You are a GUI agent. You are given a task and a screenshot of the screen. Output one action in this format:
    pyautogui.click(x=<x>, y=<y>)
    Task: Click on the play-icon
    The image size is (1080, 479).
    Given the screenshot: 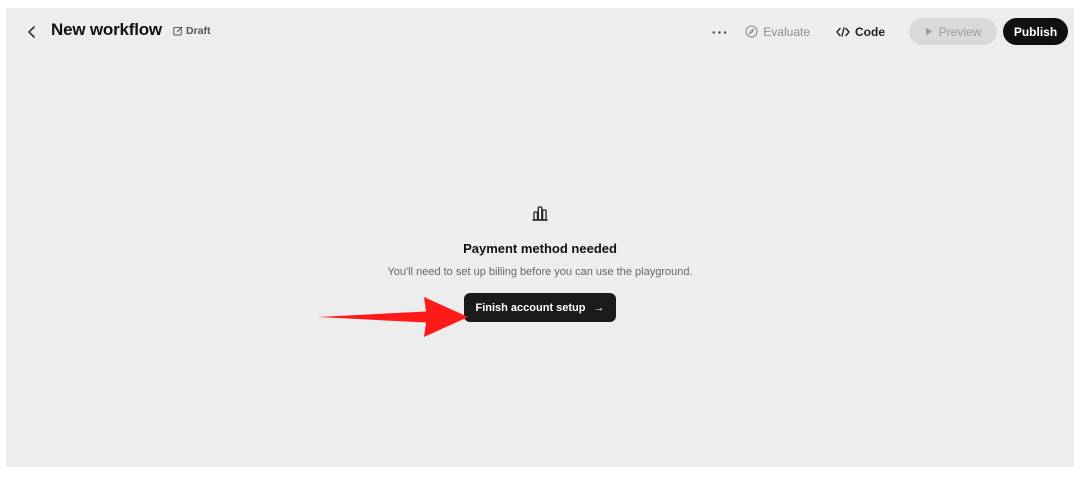 What is the action you would take?
    pyautogui.click(x=928, y=31)
    